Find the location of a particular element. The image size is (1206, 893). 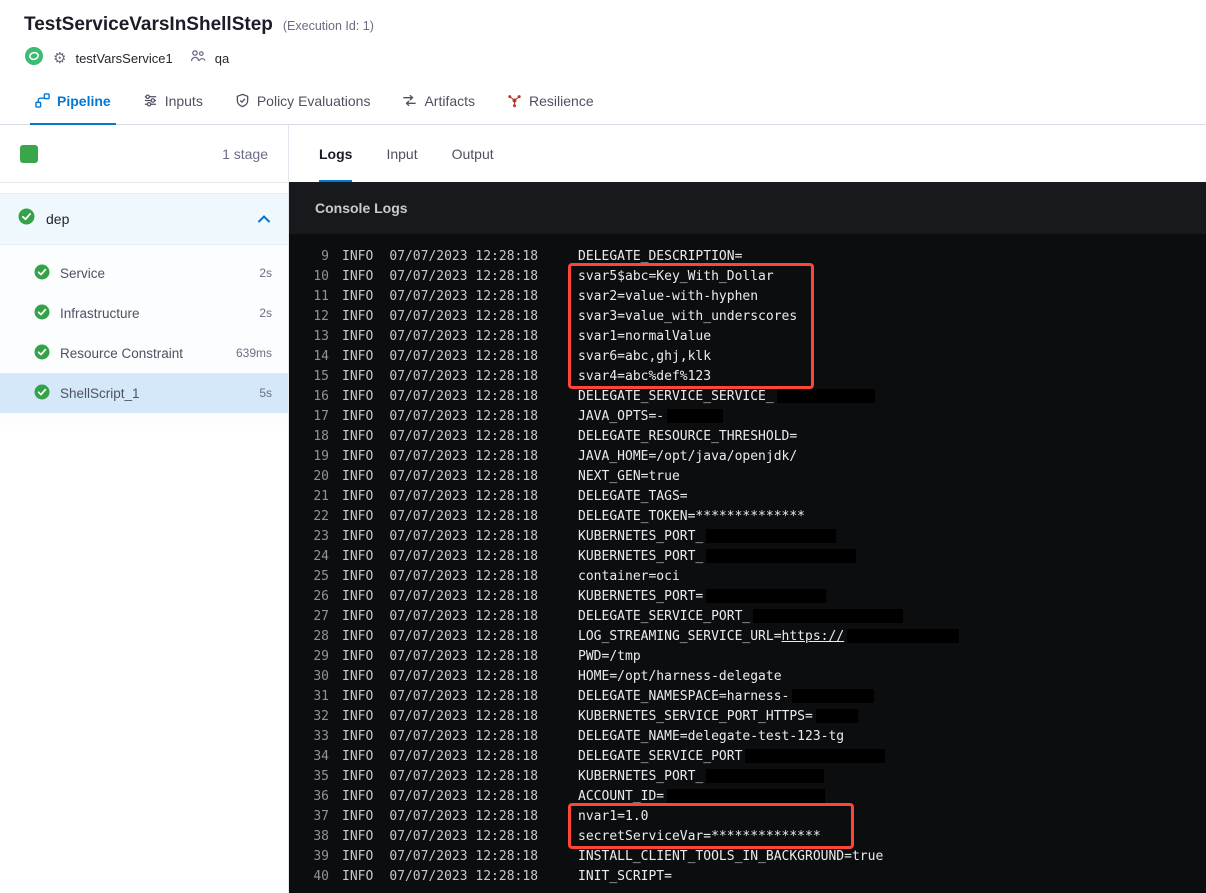

log-line-number: 19 is located at coordinates (321, 456).